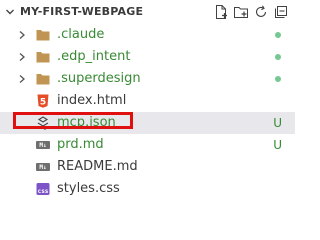  I want to click on html-icon-glyph: 5, so click(43, 102).